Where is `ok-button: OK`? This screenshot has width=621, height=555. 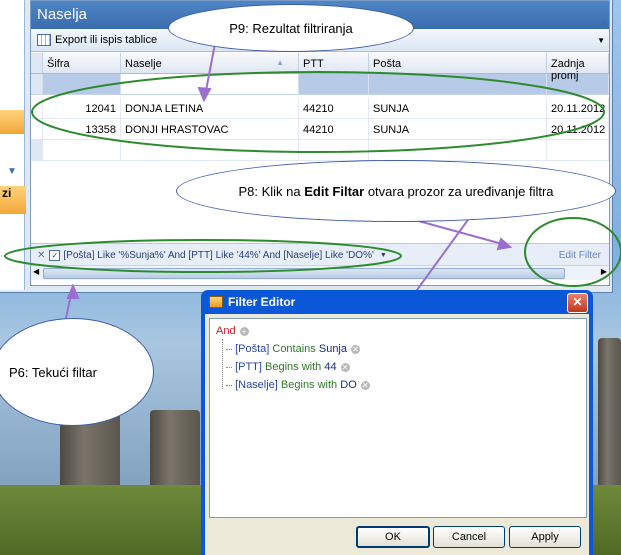
ok-button: OK is located at coordinates (393, 537).